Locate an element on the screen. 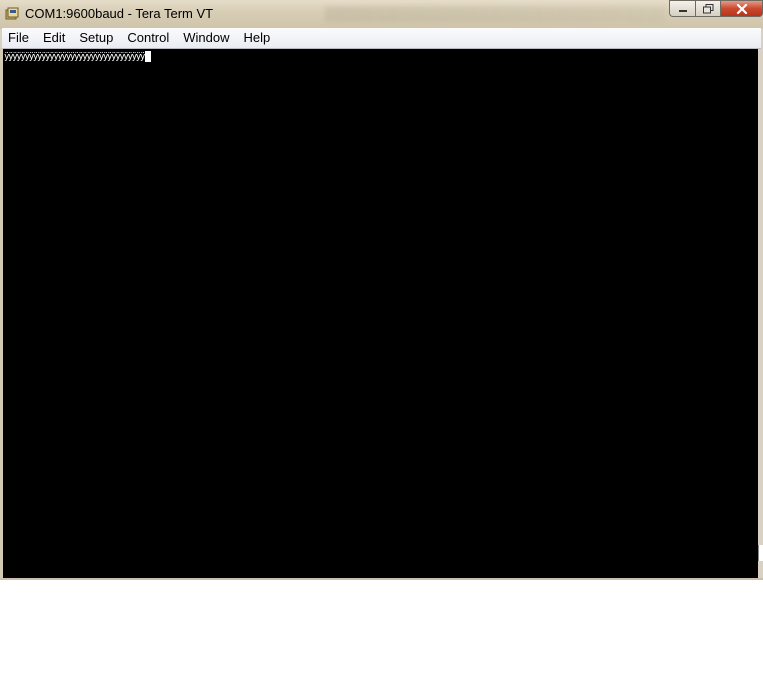 The image size is (763, 694). minimize-button is located at coordinates (682, 8).